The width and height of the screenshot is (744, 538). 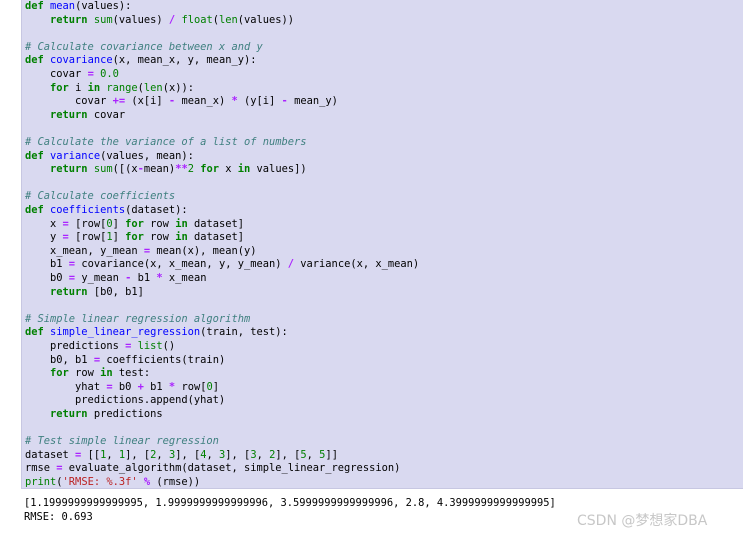 What do you see at coordinates (44, 237) in the screenshot?
I see `code-token: y` at bounding box center [44, 237].